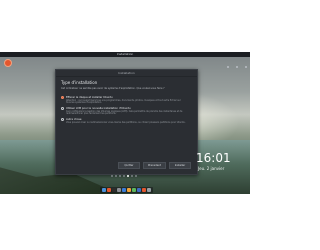 Image resolution: width=320 pixels, height=250 pixels. What do you see at coordinates (79, 82) in the screenshot?
I see `page-title: Type d'installation` at bounding box center [79, 82].